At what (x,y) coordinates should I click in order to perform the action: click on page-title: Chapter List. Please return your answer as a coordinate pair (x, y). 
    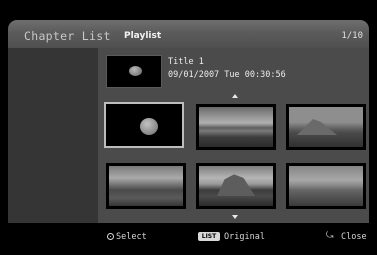
    Looking at the image, I should click on (67, 36).